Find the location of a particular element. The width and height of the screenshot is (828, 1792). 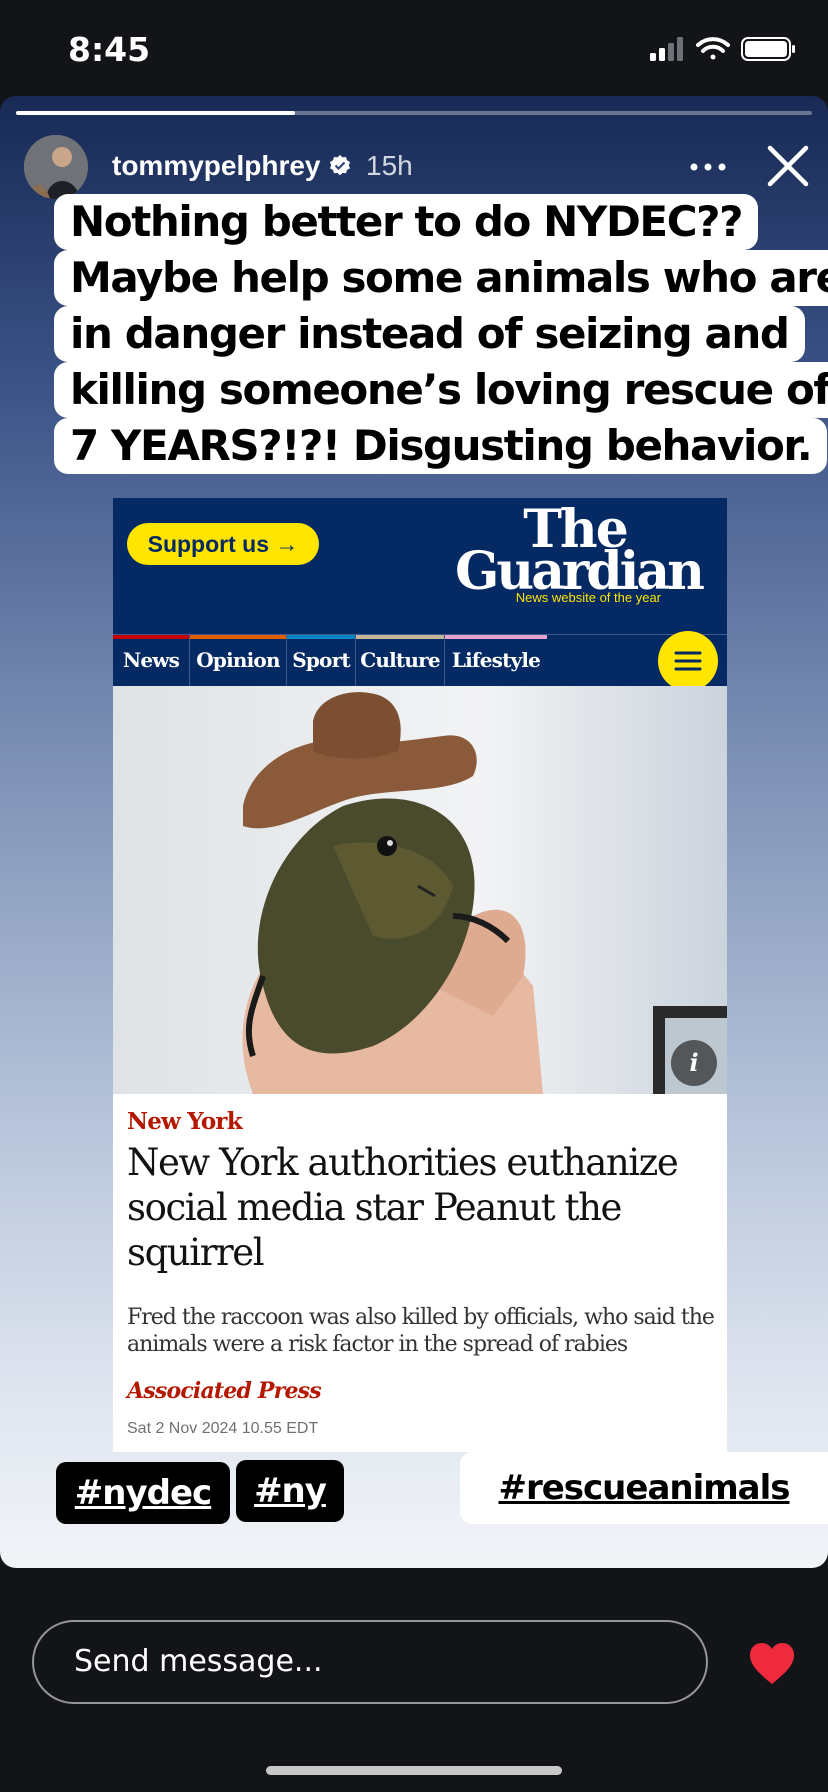

hashtag-sticker: #rescueanimals is located at coordinates (644, 1488).